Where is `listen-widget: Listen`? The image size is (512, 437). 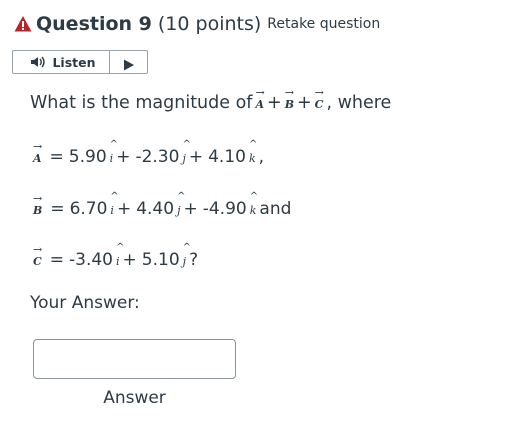
listen-widget: Listen is located at coordinates (80, 62).